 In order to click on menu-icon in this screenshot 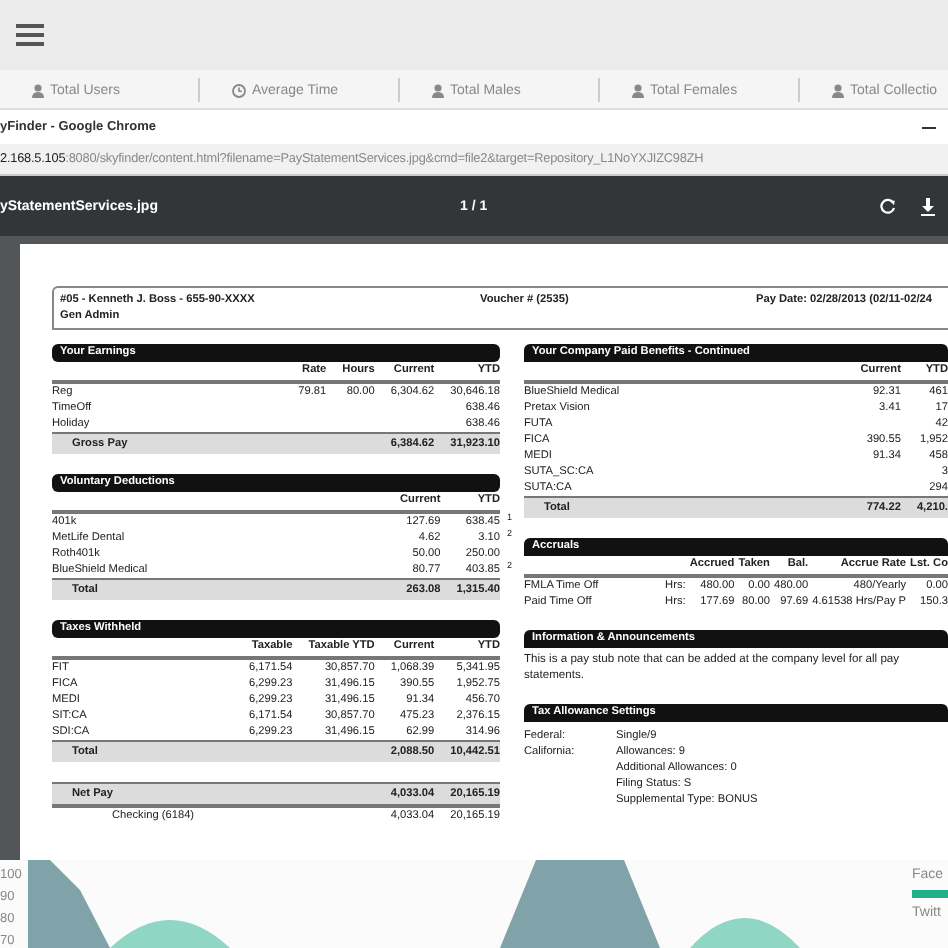, I will do `click(30, 35)`.